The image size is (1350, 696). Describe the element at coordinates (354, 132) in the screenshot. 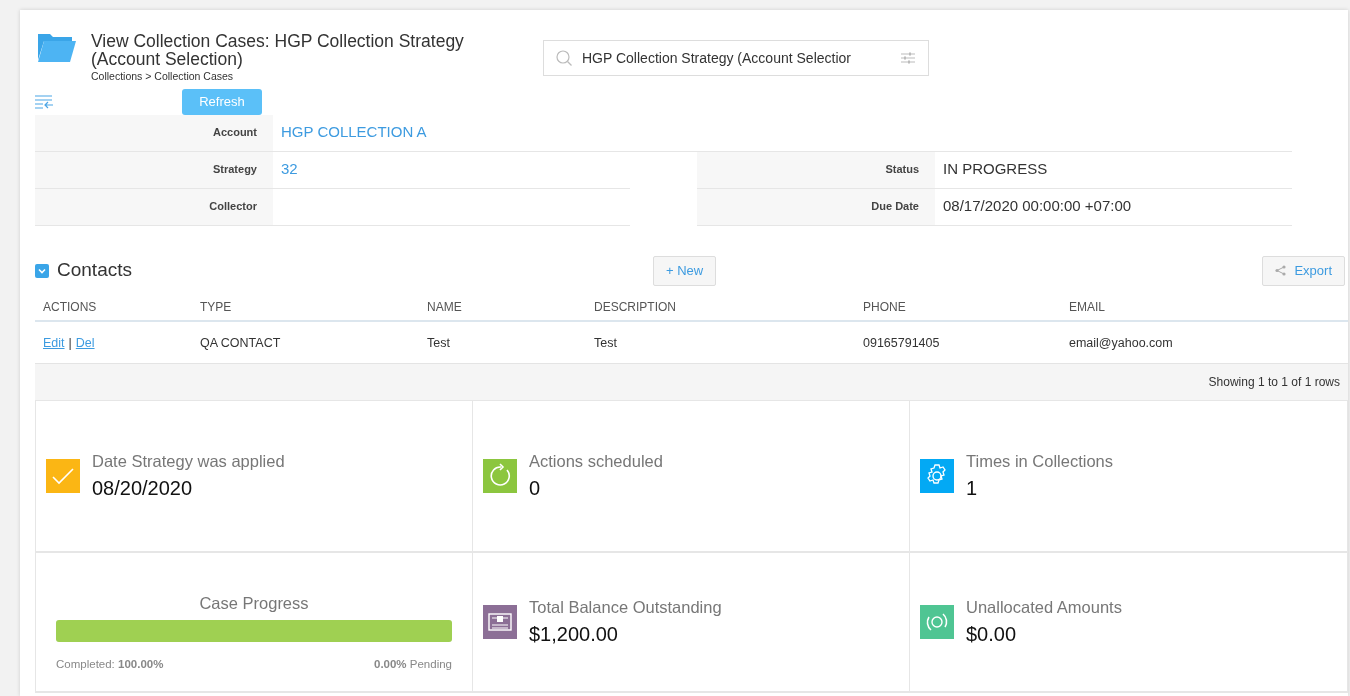

I see `field-link: HGP COLLECTION A` at that location.